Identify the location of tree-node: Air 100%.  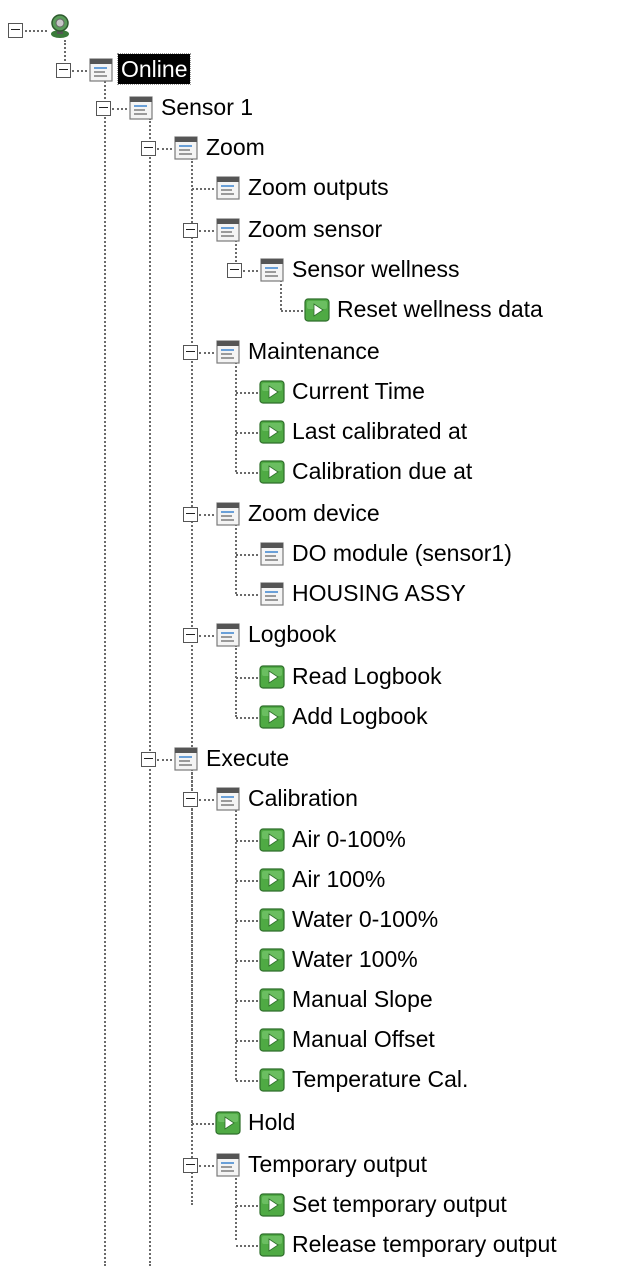
(429, 880).